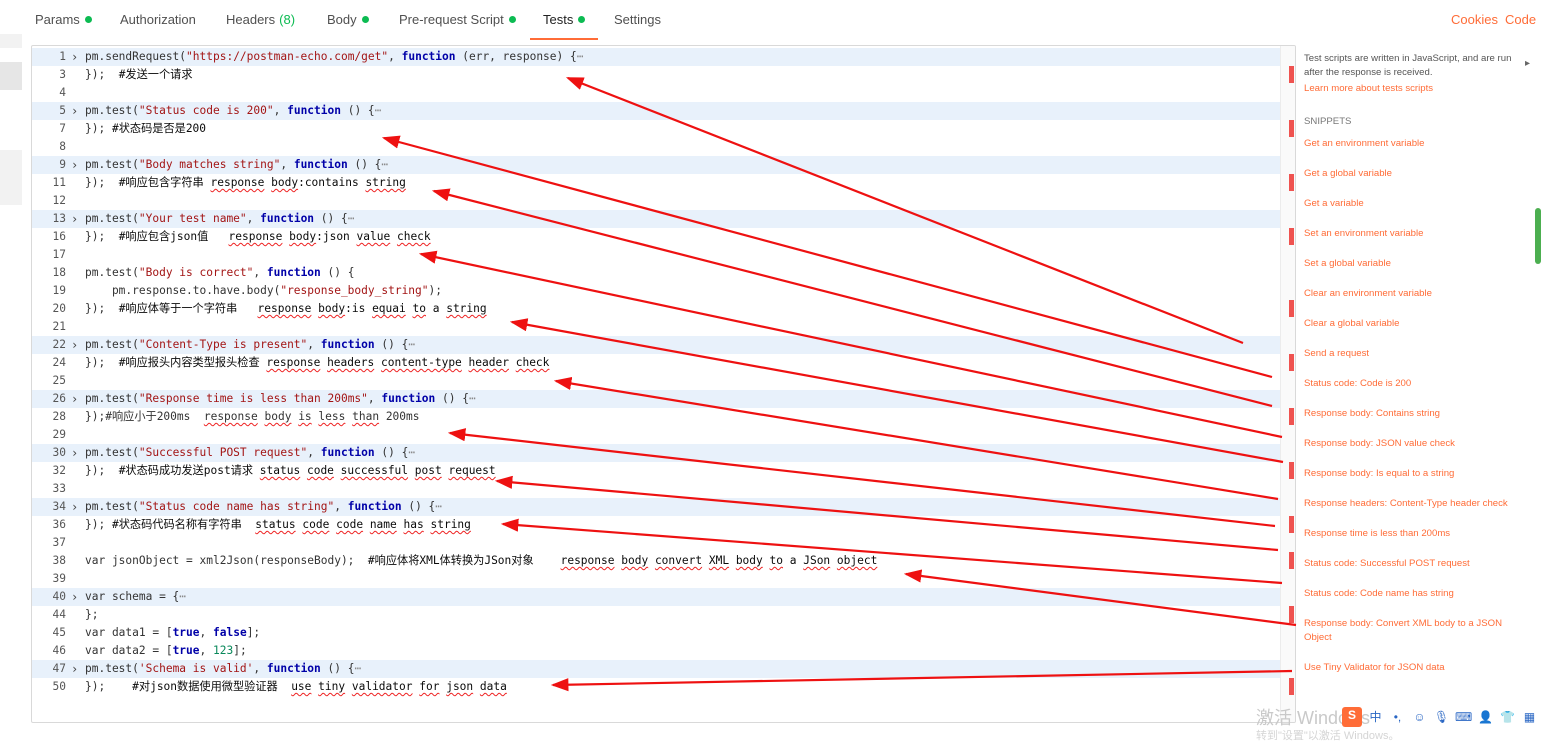 This screenshot has width=1544, height=743. Describe the element at coordinates (656, 255) in the screenshot. I see `code-line: 17` at that location.